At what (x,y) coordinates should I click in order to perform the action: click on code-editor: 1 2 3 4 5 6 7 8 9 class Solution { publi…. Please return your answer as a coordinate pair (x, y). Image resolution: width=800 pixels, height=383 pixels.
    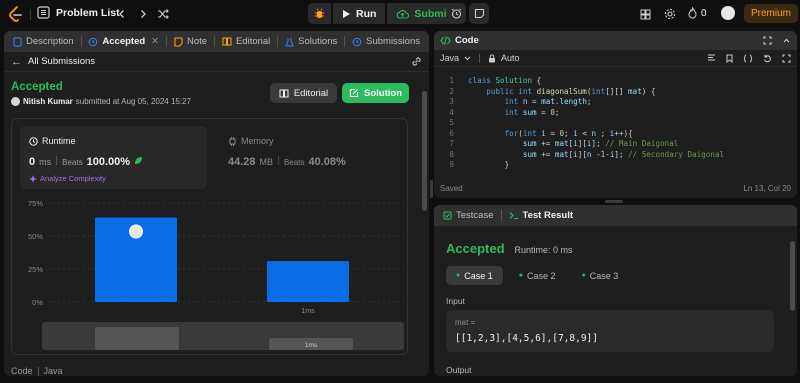
    Looking at the image, I should click on (615, 124).